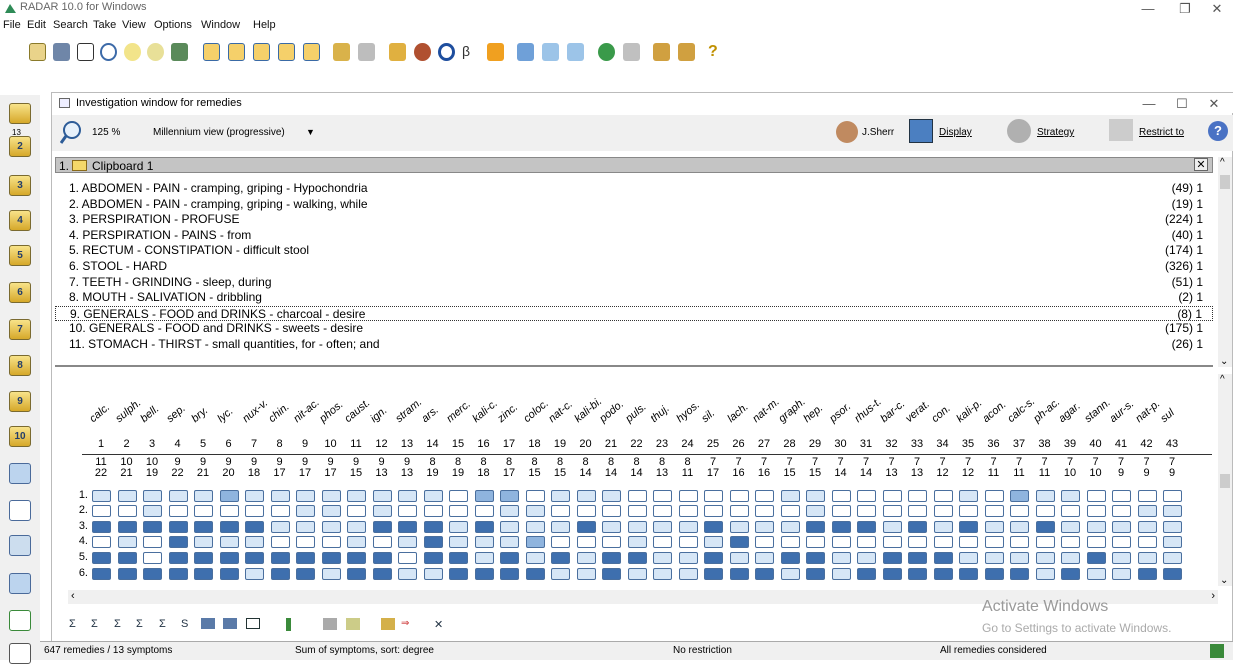  I want to click on network-2-icon, so click(686, 52).